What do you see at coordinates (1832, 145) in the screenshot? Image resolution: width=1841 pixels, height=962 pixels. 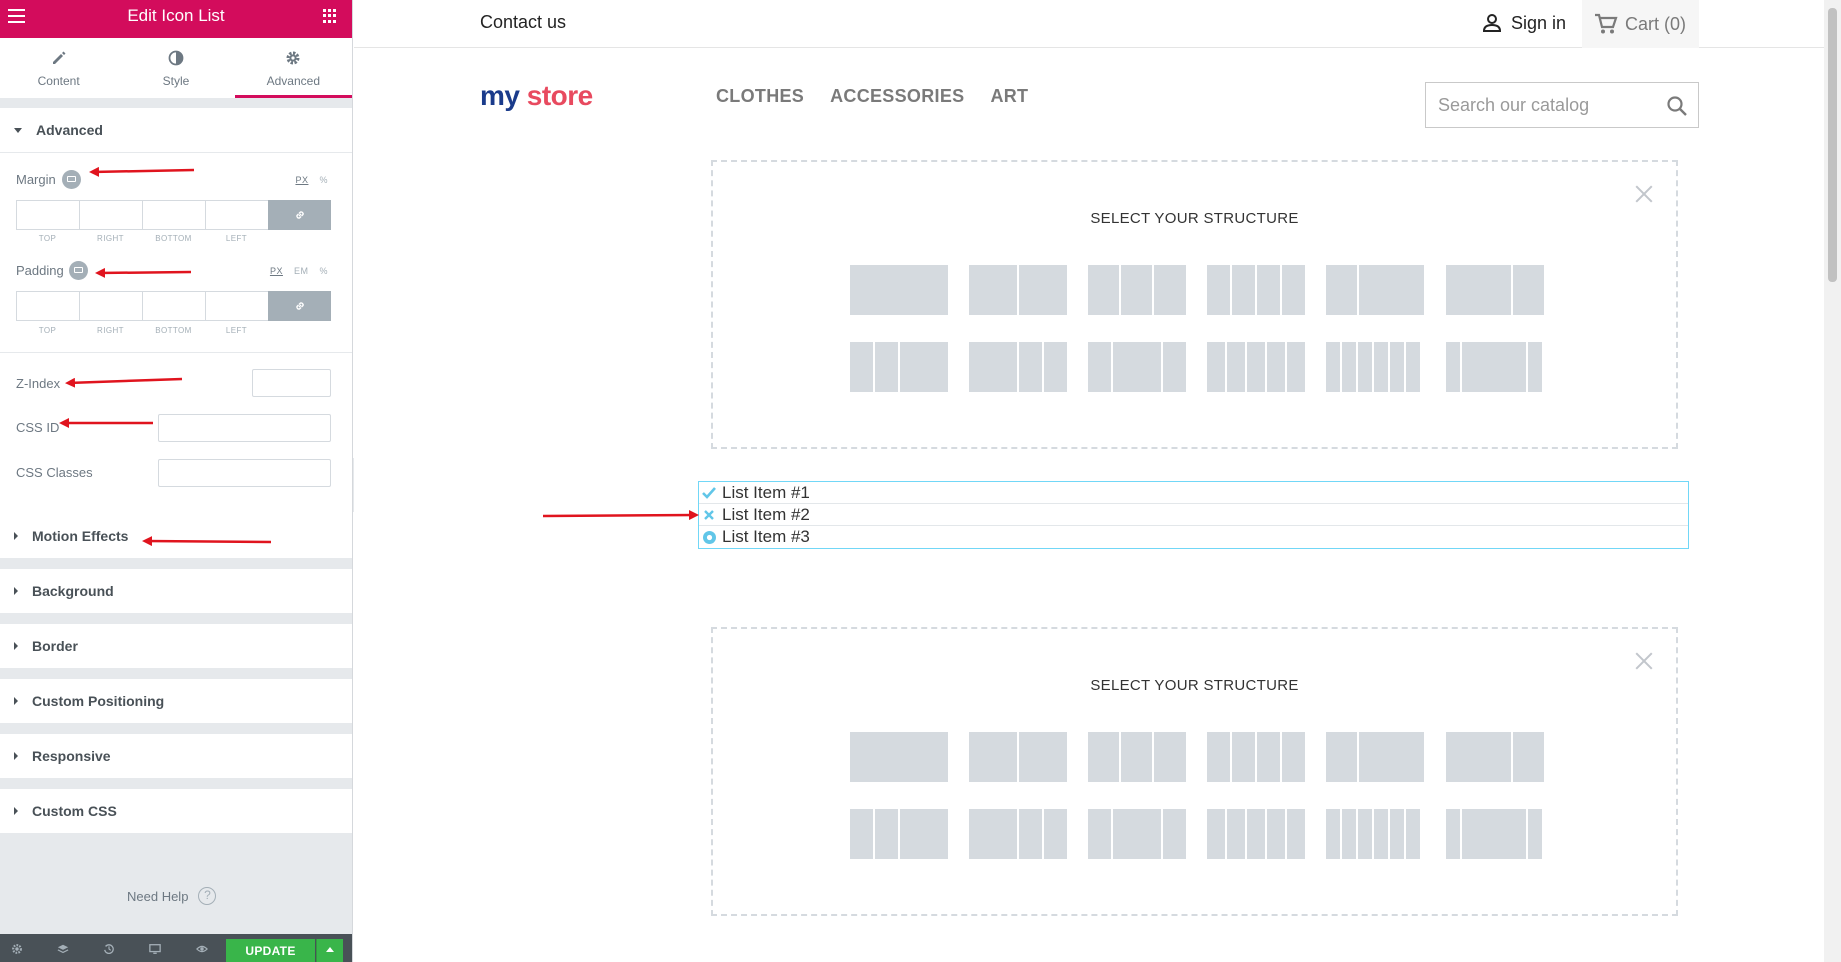 I see `scrollbar-thumb` at bounding box center [1832, 145].